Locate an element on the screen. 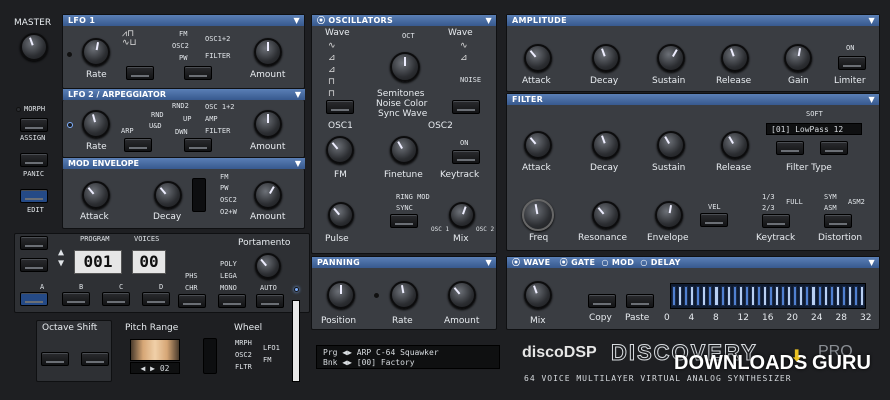 This screenshot has height=400, width=890. osc-fm-knob is located at coordinates (340, 150).